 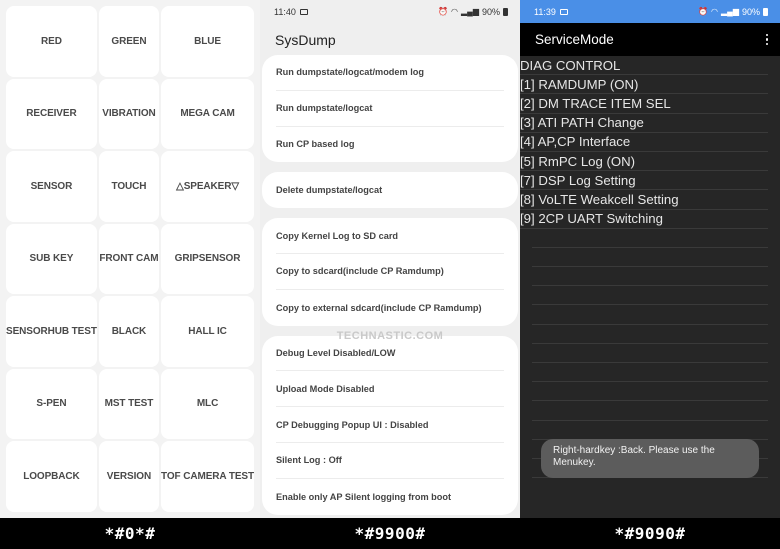 What do you see at coordinates (129, 331) in the screenshot?
I see `tile-black: BLACK` at bounding box center [129, 331].